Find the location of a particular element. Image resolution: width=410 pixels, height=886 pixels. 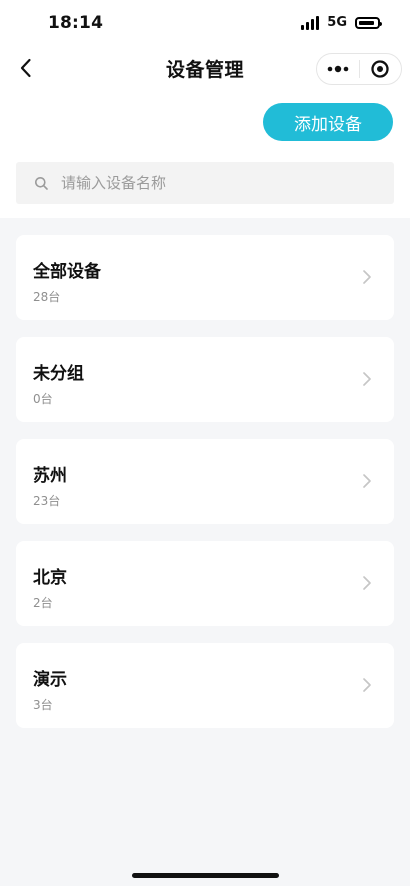

group-device-count: 2台 is located at coordinates (43, 603).